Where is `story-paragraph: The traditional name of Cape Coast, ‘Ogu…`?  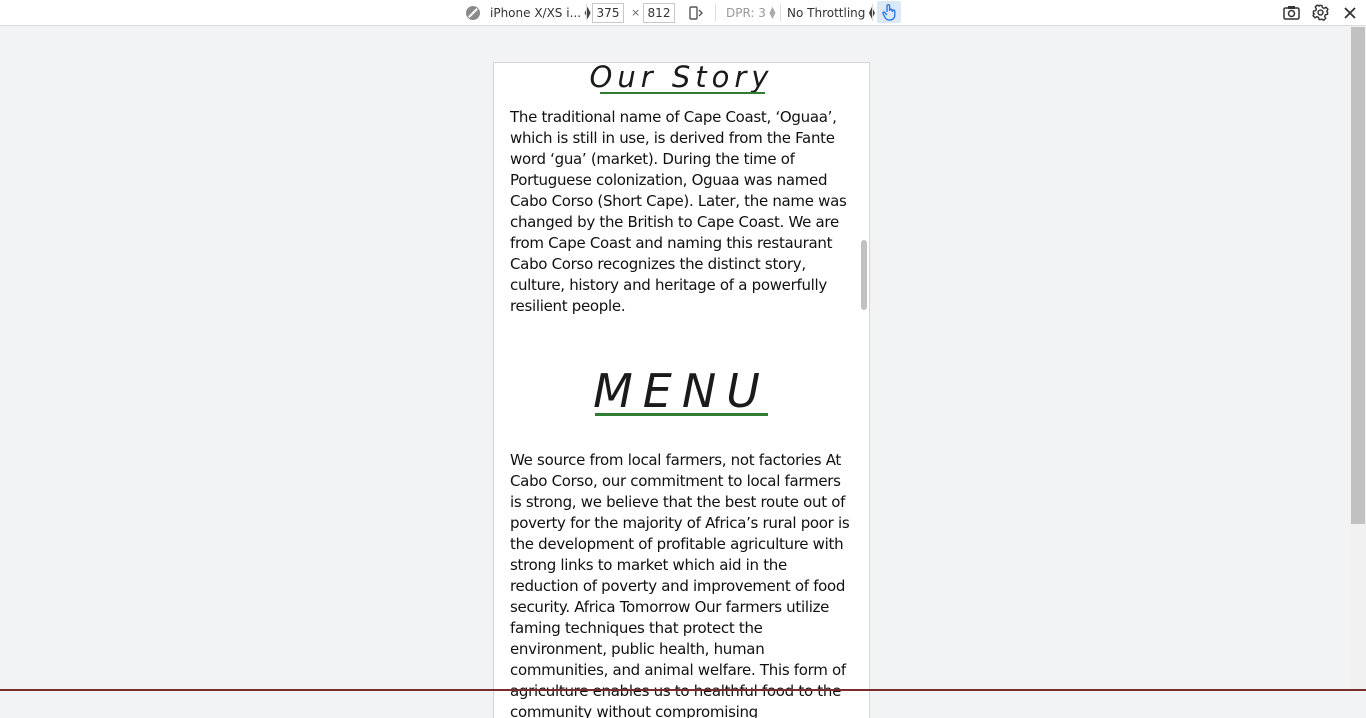 story-paragraph: The traditional name of Cape Coast, ‘Ogu… is located at coordinates (678, 211).